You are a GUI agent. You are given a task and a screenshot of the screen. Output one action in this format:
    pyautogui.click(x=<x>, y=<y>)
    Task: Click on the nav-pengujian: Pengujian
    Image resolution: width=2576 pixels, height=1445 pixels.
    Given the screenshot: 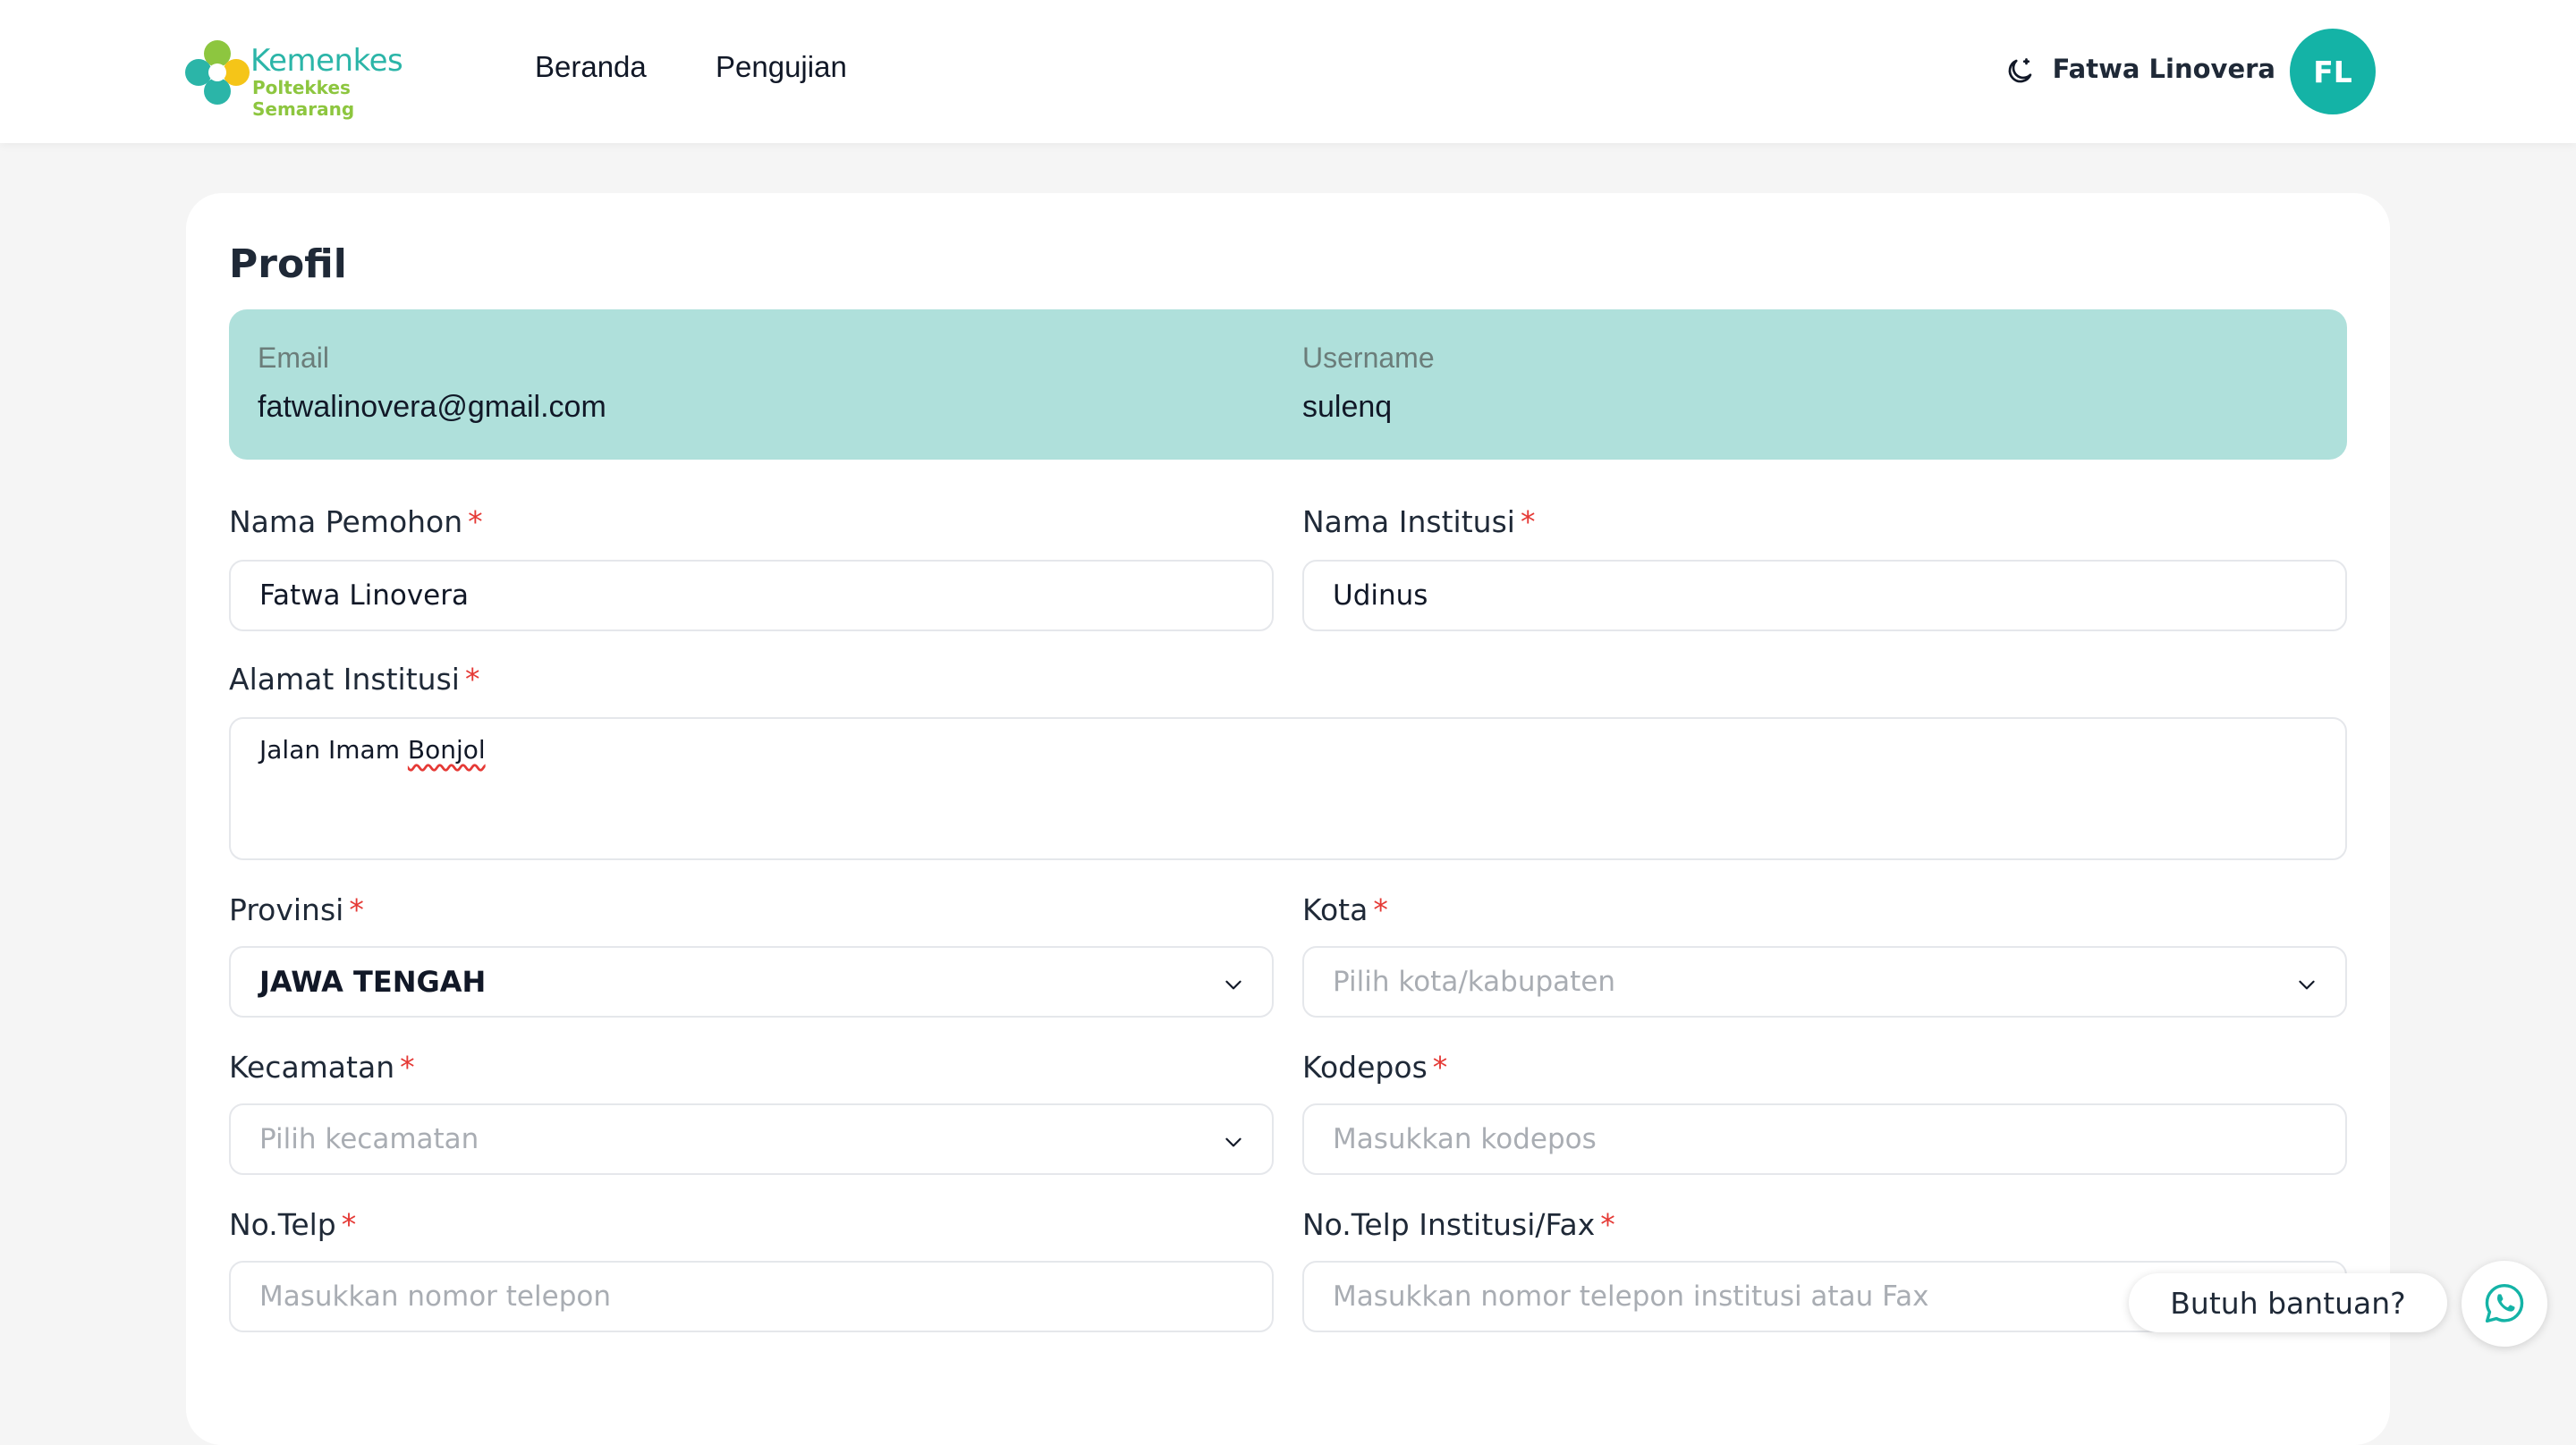 What is the action you would take?
    pyautogui.click(x=781, y=67)
    